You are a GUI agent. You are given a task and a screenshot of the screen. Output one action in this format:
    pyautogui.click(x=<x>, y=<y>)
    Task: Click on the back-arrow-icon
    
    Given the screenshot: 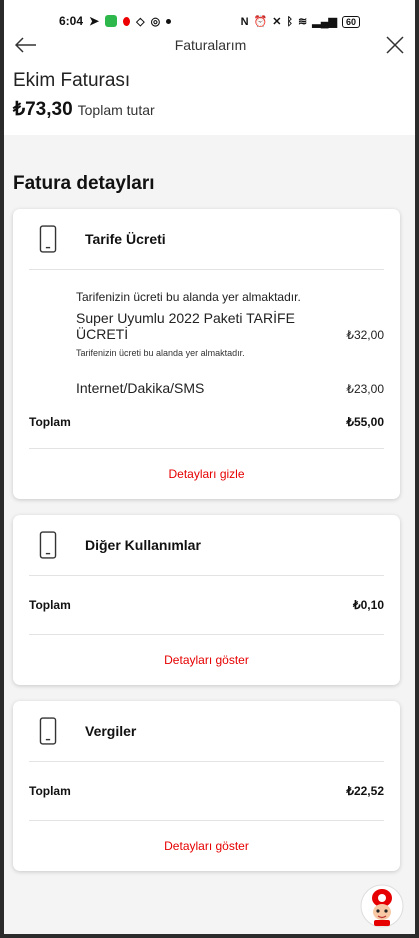 What is the action you would take?
    pyautogui.click(x=25, y=45)
    